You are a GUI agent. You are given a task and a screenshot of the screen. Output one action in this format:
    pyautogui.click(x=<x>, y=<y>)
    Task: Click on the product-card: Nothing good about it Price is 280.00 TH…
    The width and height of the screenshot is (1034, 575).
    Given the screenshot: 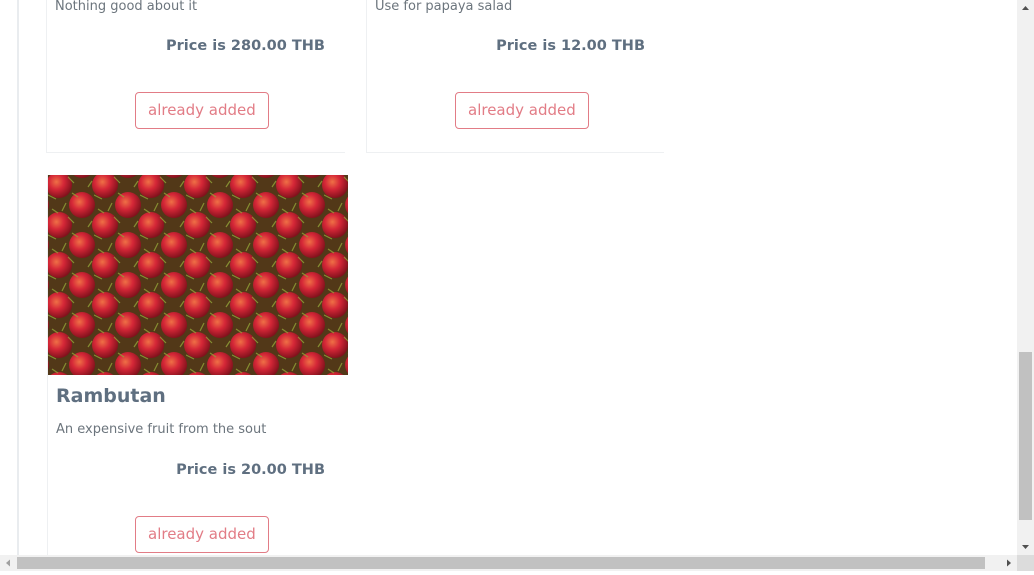 What is the action you would take?
    pyautogui.click(x=195, y=76)
    